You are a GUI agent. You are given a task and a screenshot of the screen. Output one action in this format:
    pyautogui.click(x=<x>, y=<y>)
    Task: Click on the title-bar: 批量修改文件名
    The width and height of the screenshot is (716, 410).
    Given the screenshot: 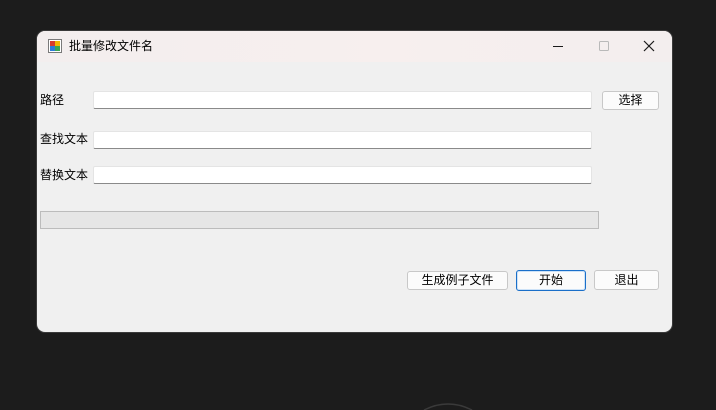 What is the action you would take?
    pyautogui.click(x=354, y=46)
    